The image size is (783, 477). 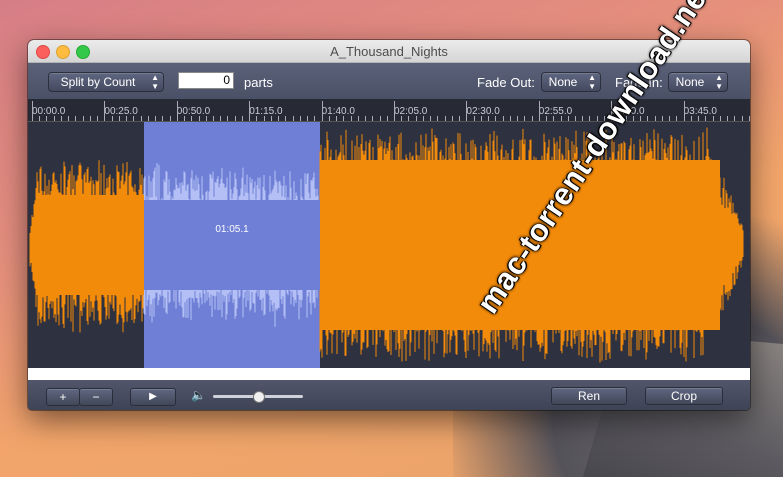 What do you see at coordinates (690, 82) in the screenshot?
I see `fade-in-value: None` at bounding box center [690, 82].